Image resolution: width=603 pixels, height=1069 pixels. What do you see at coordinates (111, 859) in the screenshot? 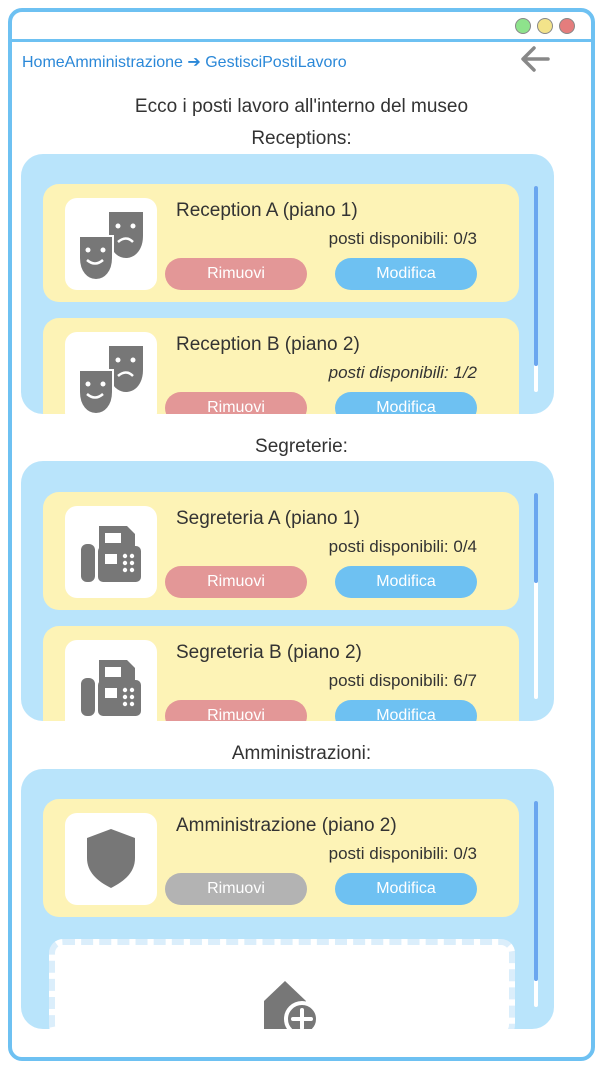
I see `shield-icon` at bounding box center [111, 859].